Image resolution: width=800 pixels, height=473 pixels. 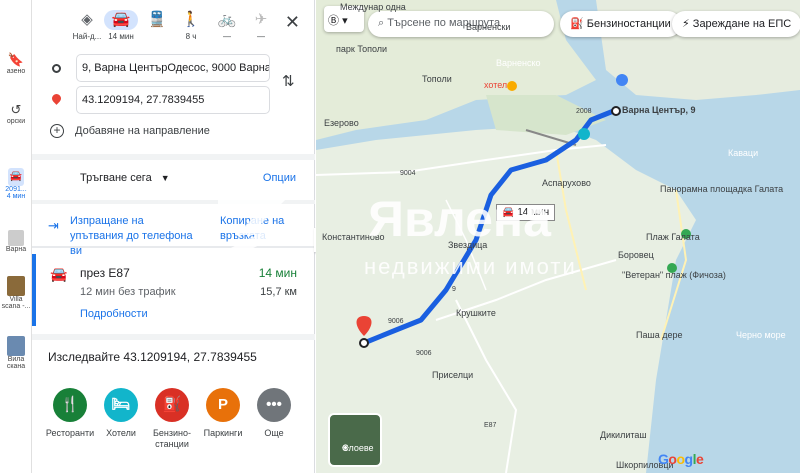 I want to click on recent-label: орски, so click(x=16, y=121).